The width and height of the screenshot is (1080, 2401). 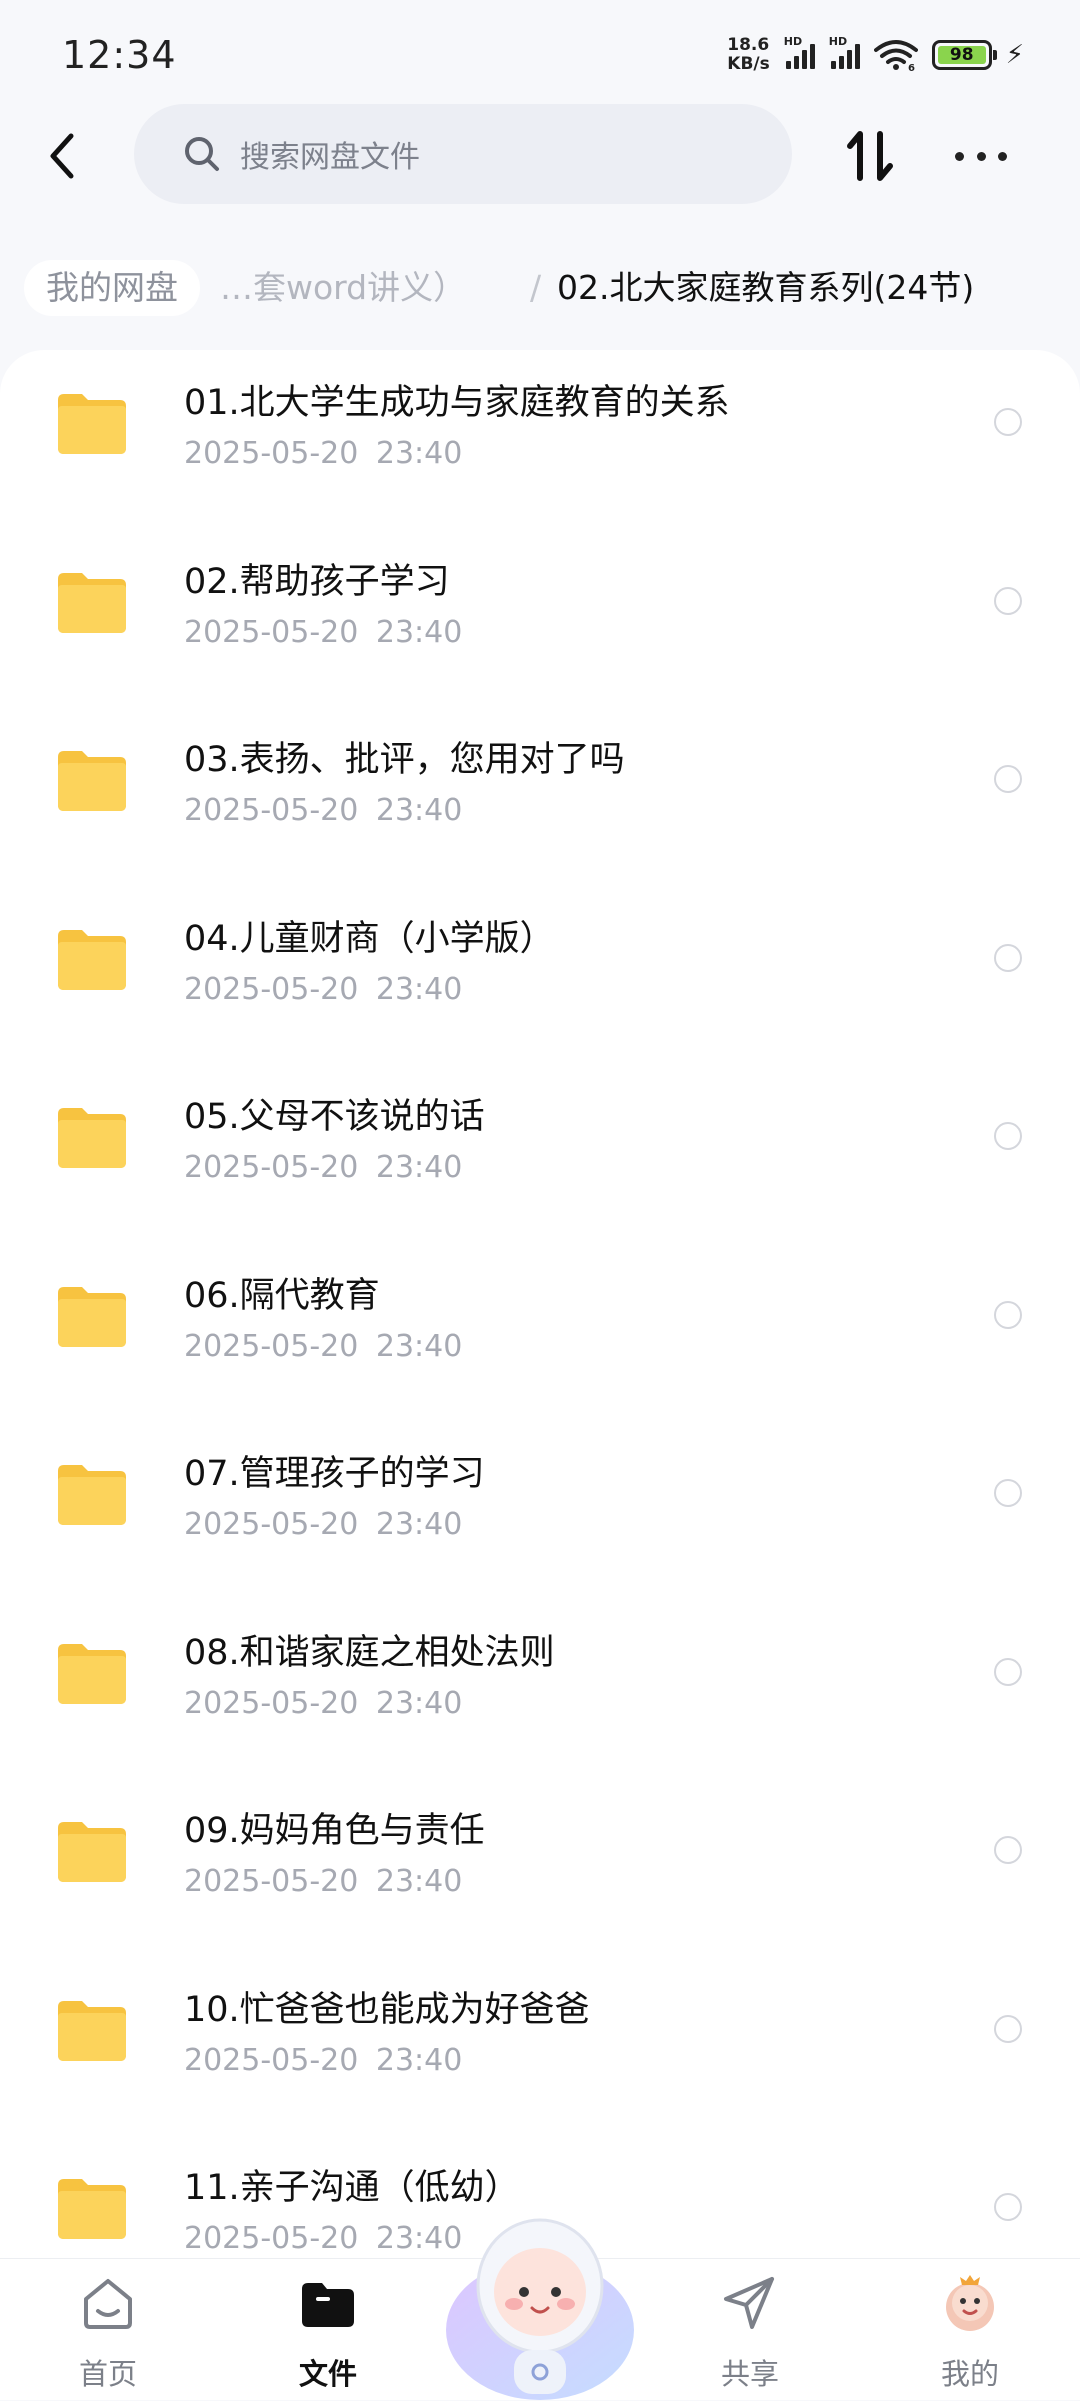 What do you see at coordinates (540, 975) in the screenshot?
I see `file-row: 04.儿童财商（小学版） 2025-05-20 23:40` at bounding box center [540, 975].